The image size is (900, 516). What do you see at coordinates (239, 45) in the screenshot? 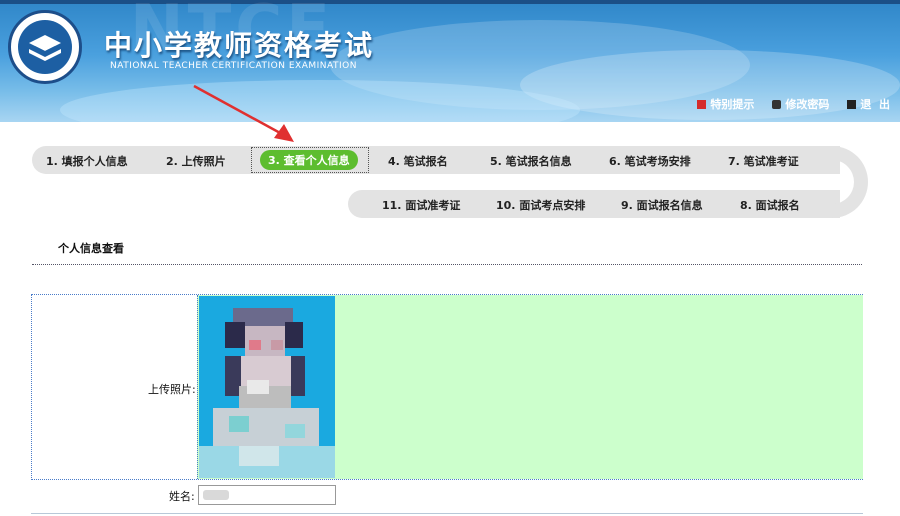
I see `site-title: 中小学教师资格考试` at bounding box center [239, 45].